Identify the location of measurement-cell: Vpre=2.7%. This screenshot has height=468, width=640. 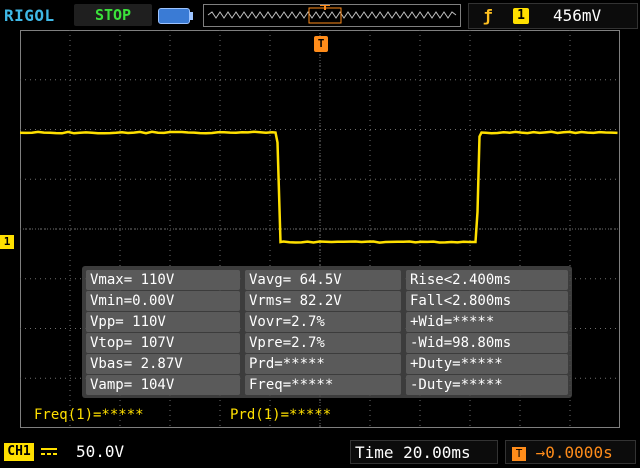
(323, 343).